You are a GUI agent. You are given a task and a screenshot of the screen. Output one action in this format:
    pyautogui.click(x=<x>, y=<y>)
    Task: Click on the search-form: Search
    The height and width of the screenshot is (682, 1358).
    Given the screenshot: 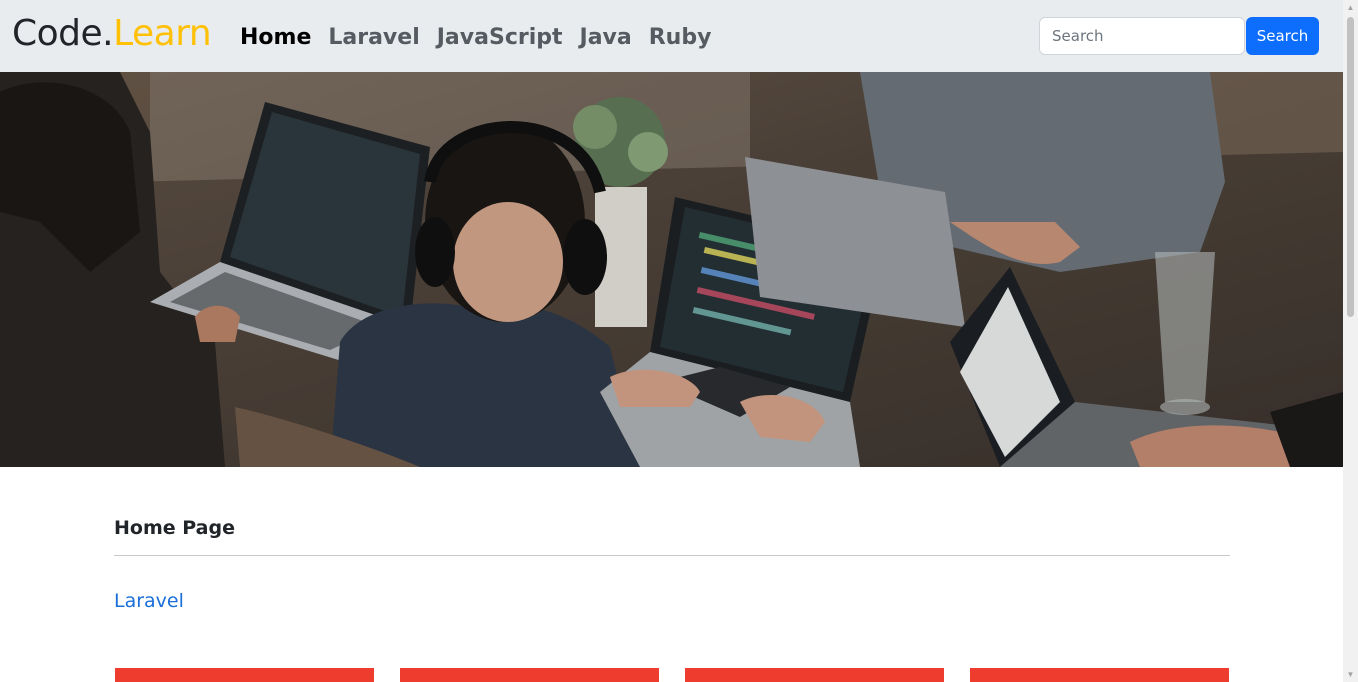 What is the action you would take?
    pyautogui.click(x=1179, y=36)
    